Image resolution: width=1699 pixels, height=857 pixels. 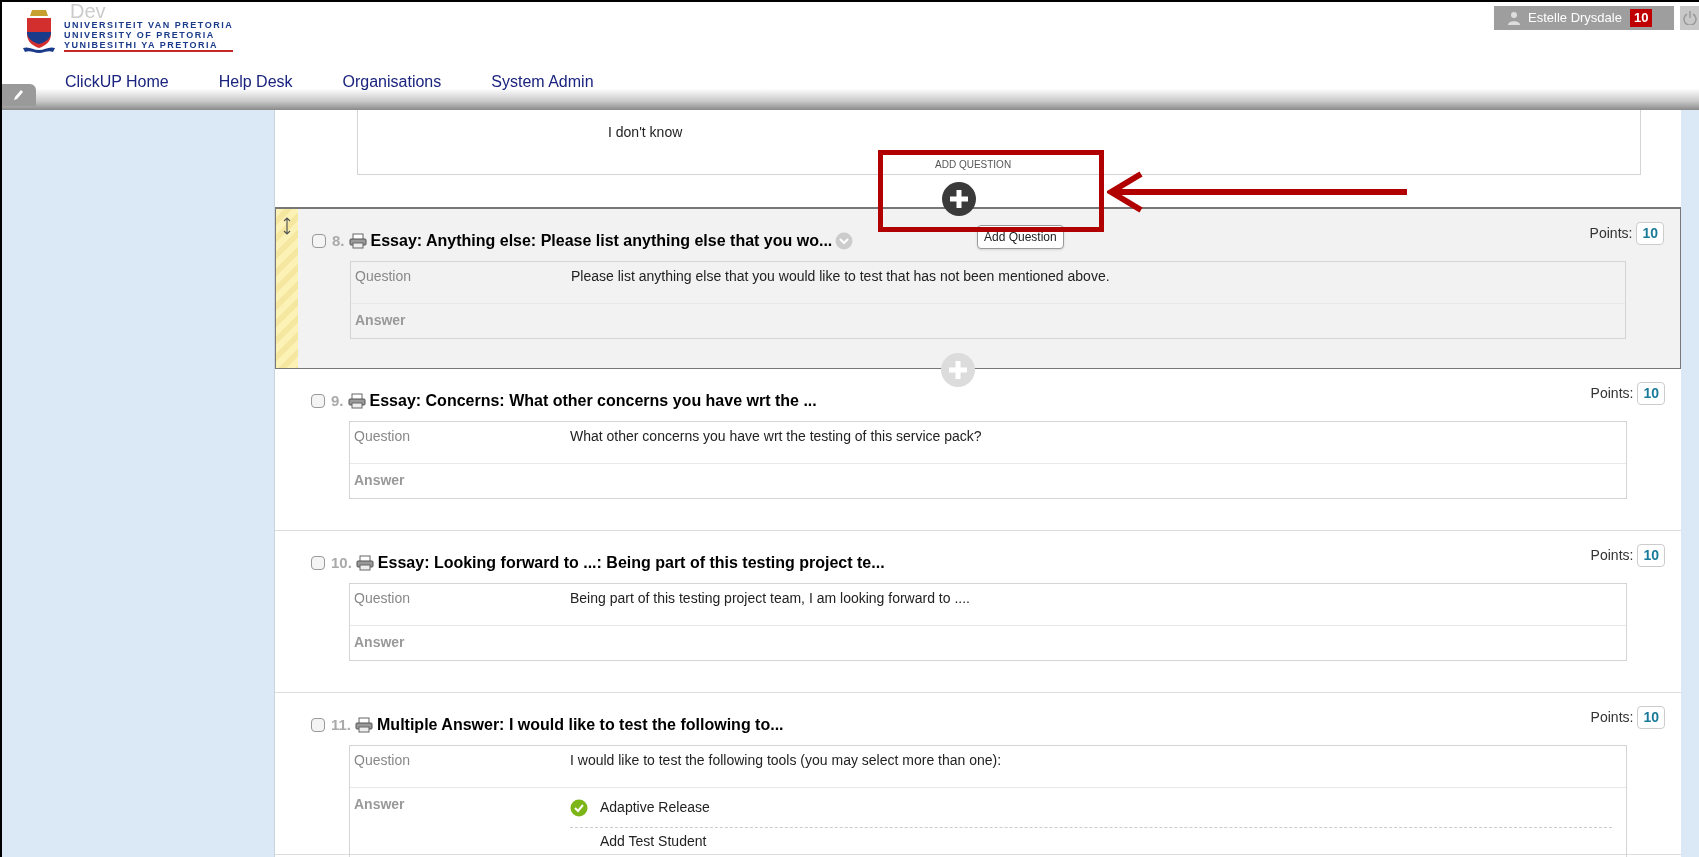 What do you see at coordinates (117, 82) in the screenshot?
I see `nav-link: ClickUP Home` at bounding box center [117, 82].